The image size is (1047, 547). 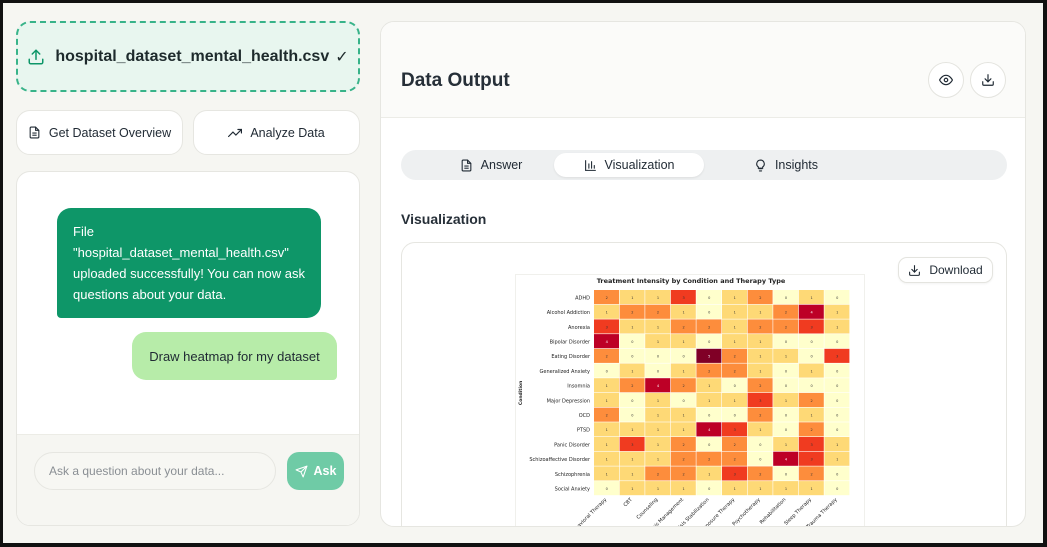 I want to click on question-input, so click(x=155, y=471).